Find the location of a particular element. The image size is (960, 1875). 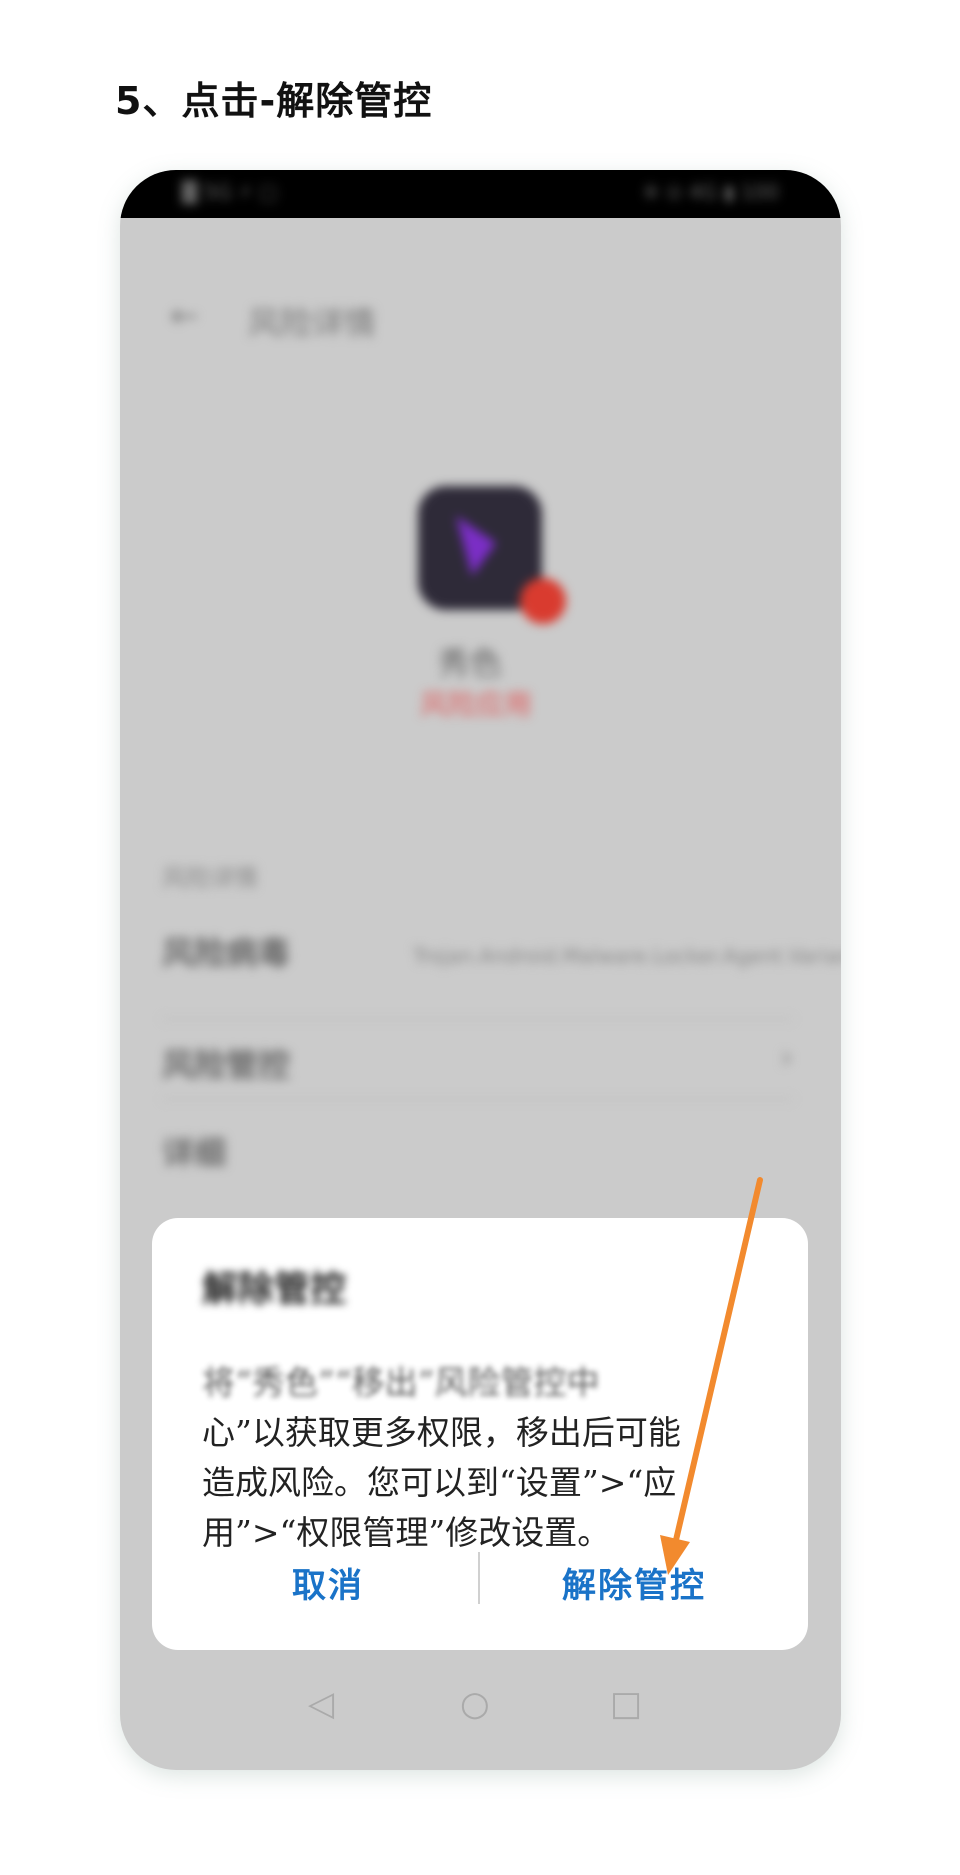

nav-bar: ◁ ○ □ is located at coordinates (480, 1710).